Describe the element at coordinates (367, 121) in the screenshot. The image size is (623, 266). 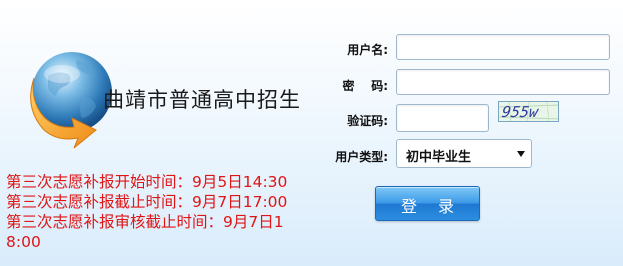
I see `captcha-label: 验证码:` at that location.